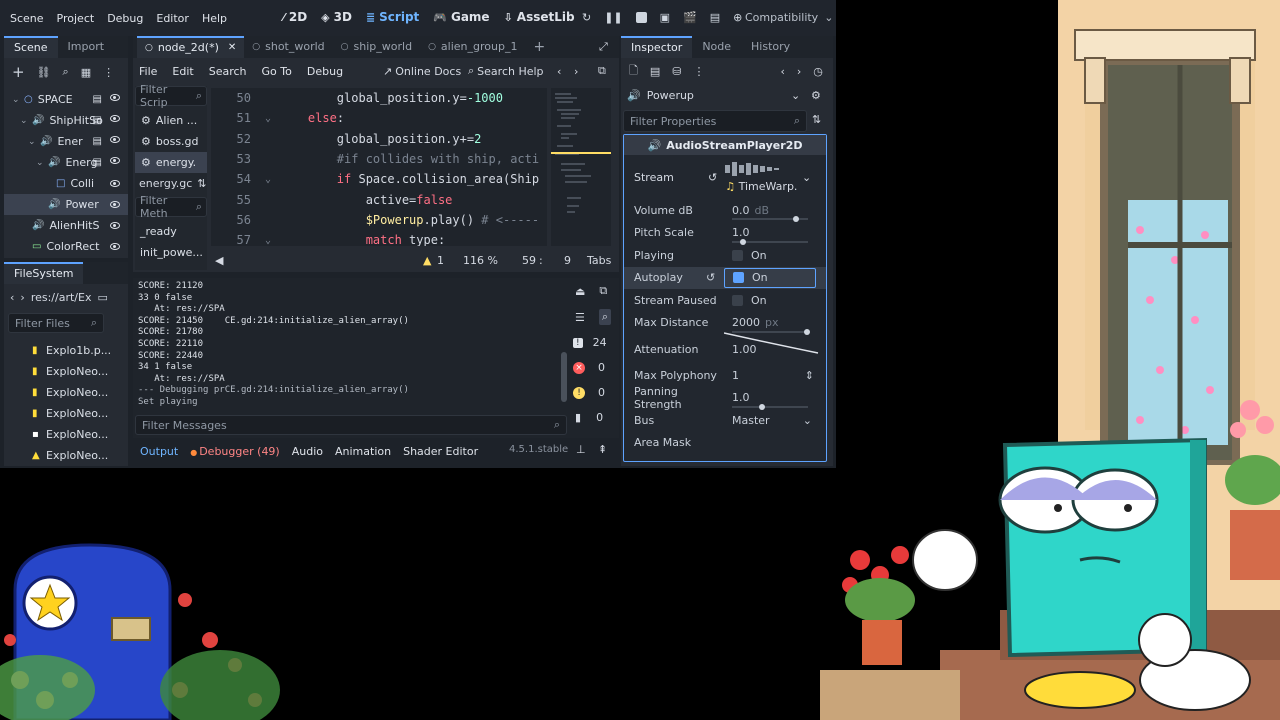  I want to click on history-back-icon: ‹, so click(782, 71).